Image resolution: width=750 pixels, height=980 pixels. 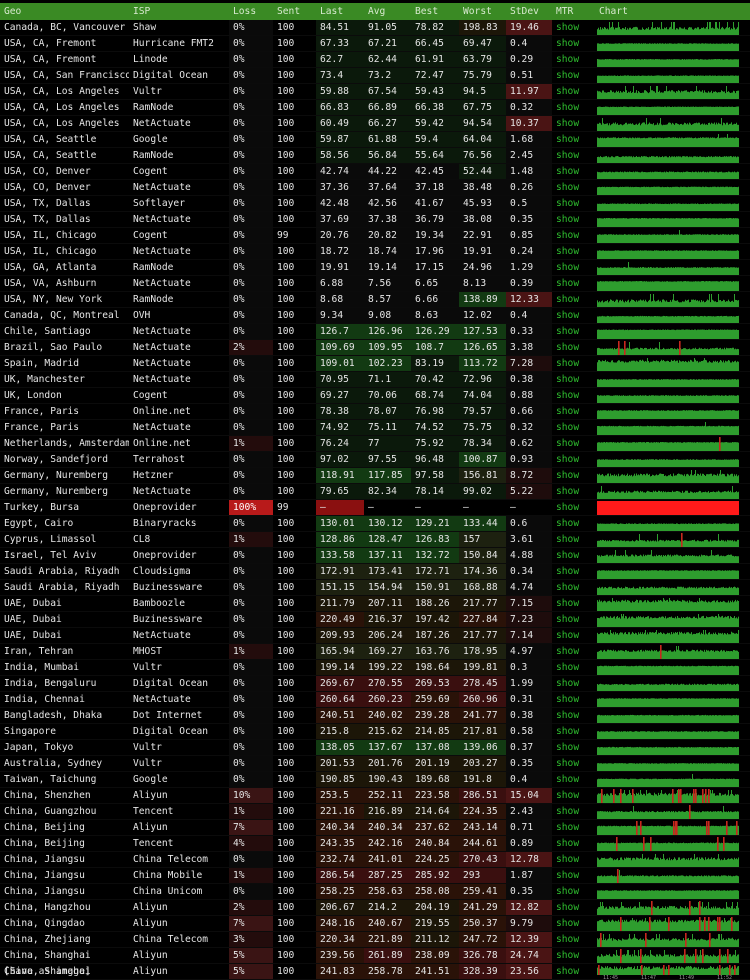 What do you see at coordinates (387, 171) in the screenshot?
I see `cell-avg: 44.22` at bounding box center [387, 171].